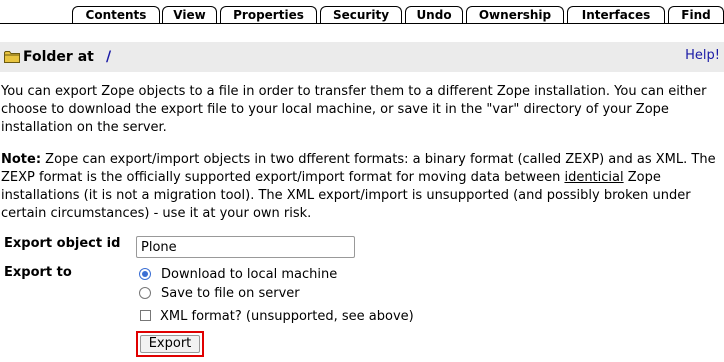  What do you see at coordinates (108, 57) in the screenshot?
I see `location-path-link: /` at bounding box center [108, 57].